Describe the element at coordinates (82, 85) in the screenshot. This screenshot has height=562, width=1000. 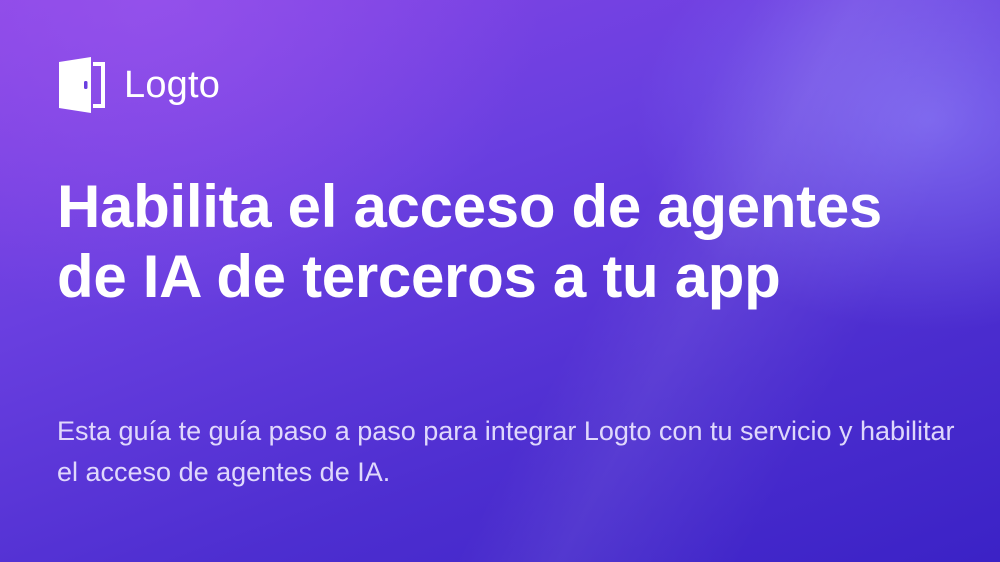
I see `door-icon` at that location.